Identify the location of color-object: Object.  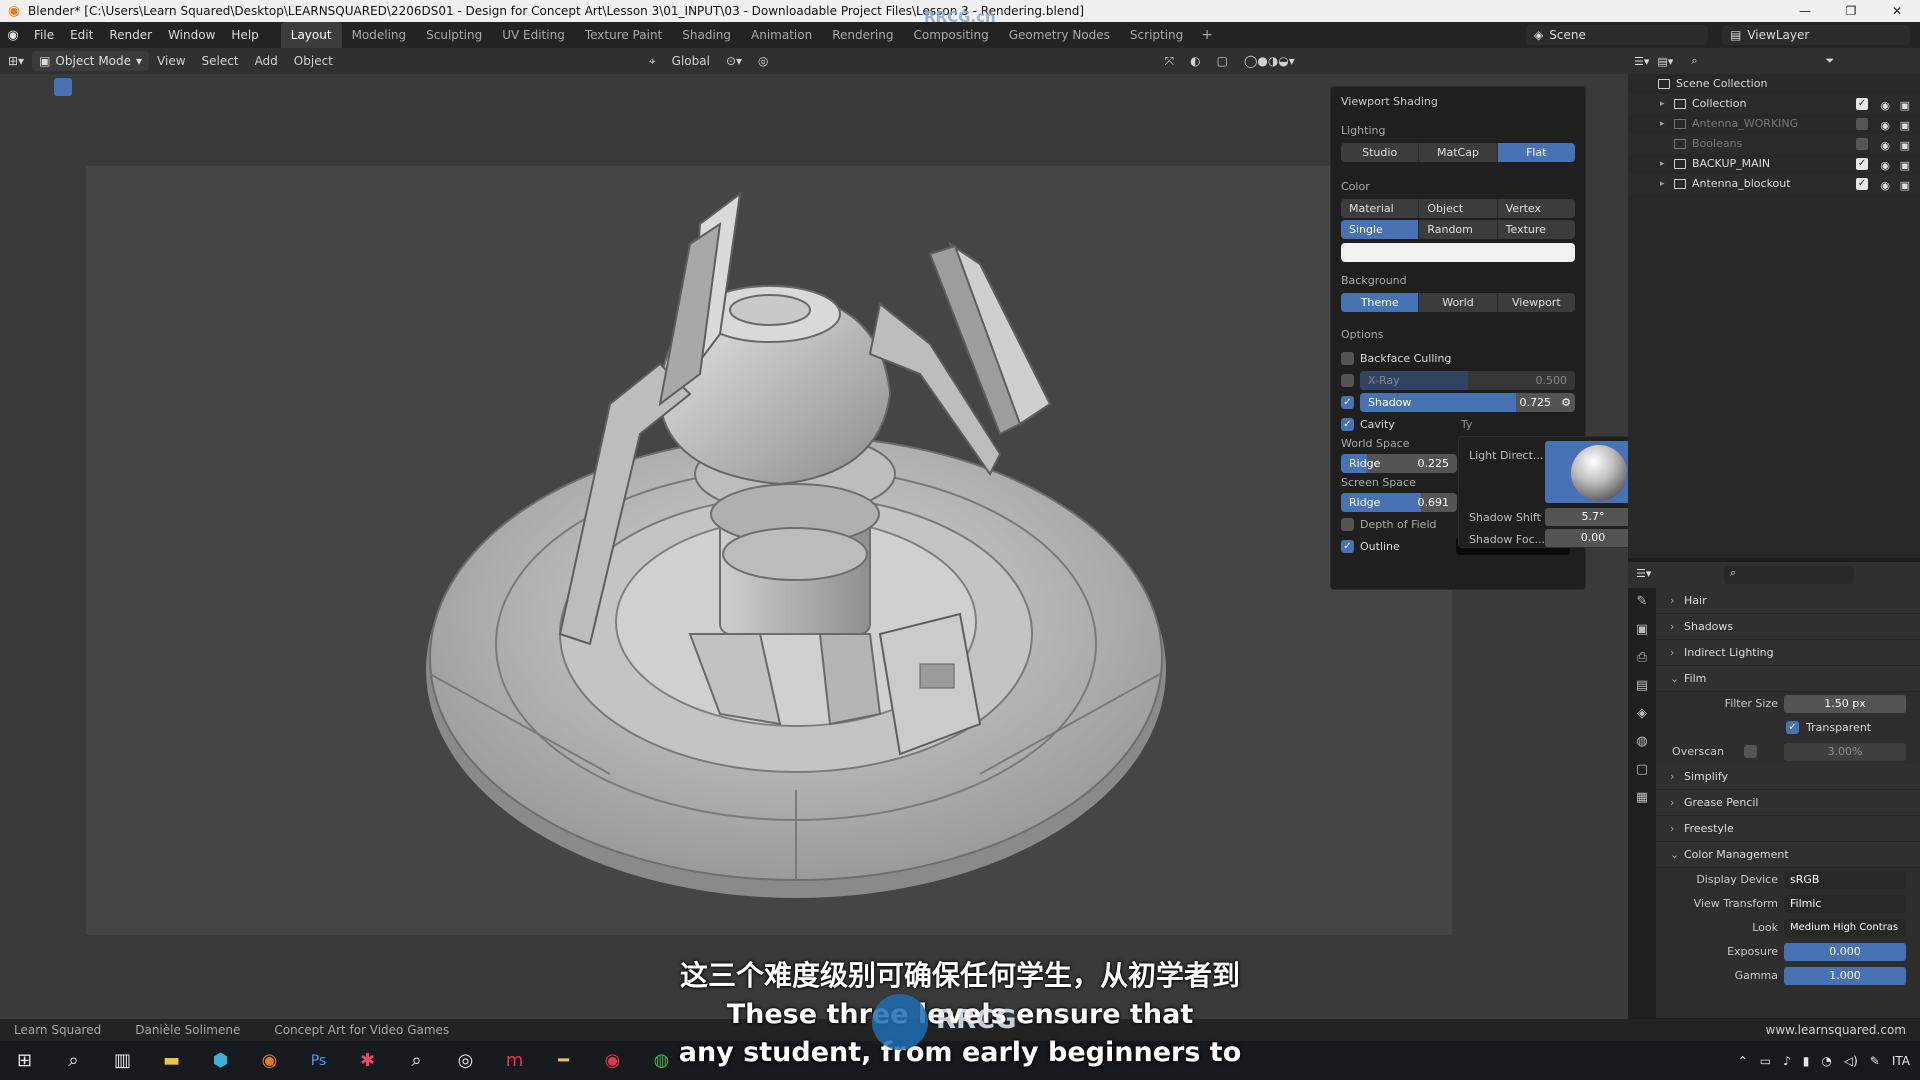
(1458, 208).